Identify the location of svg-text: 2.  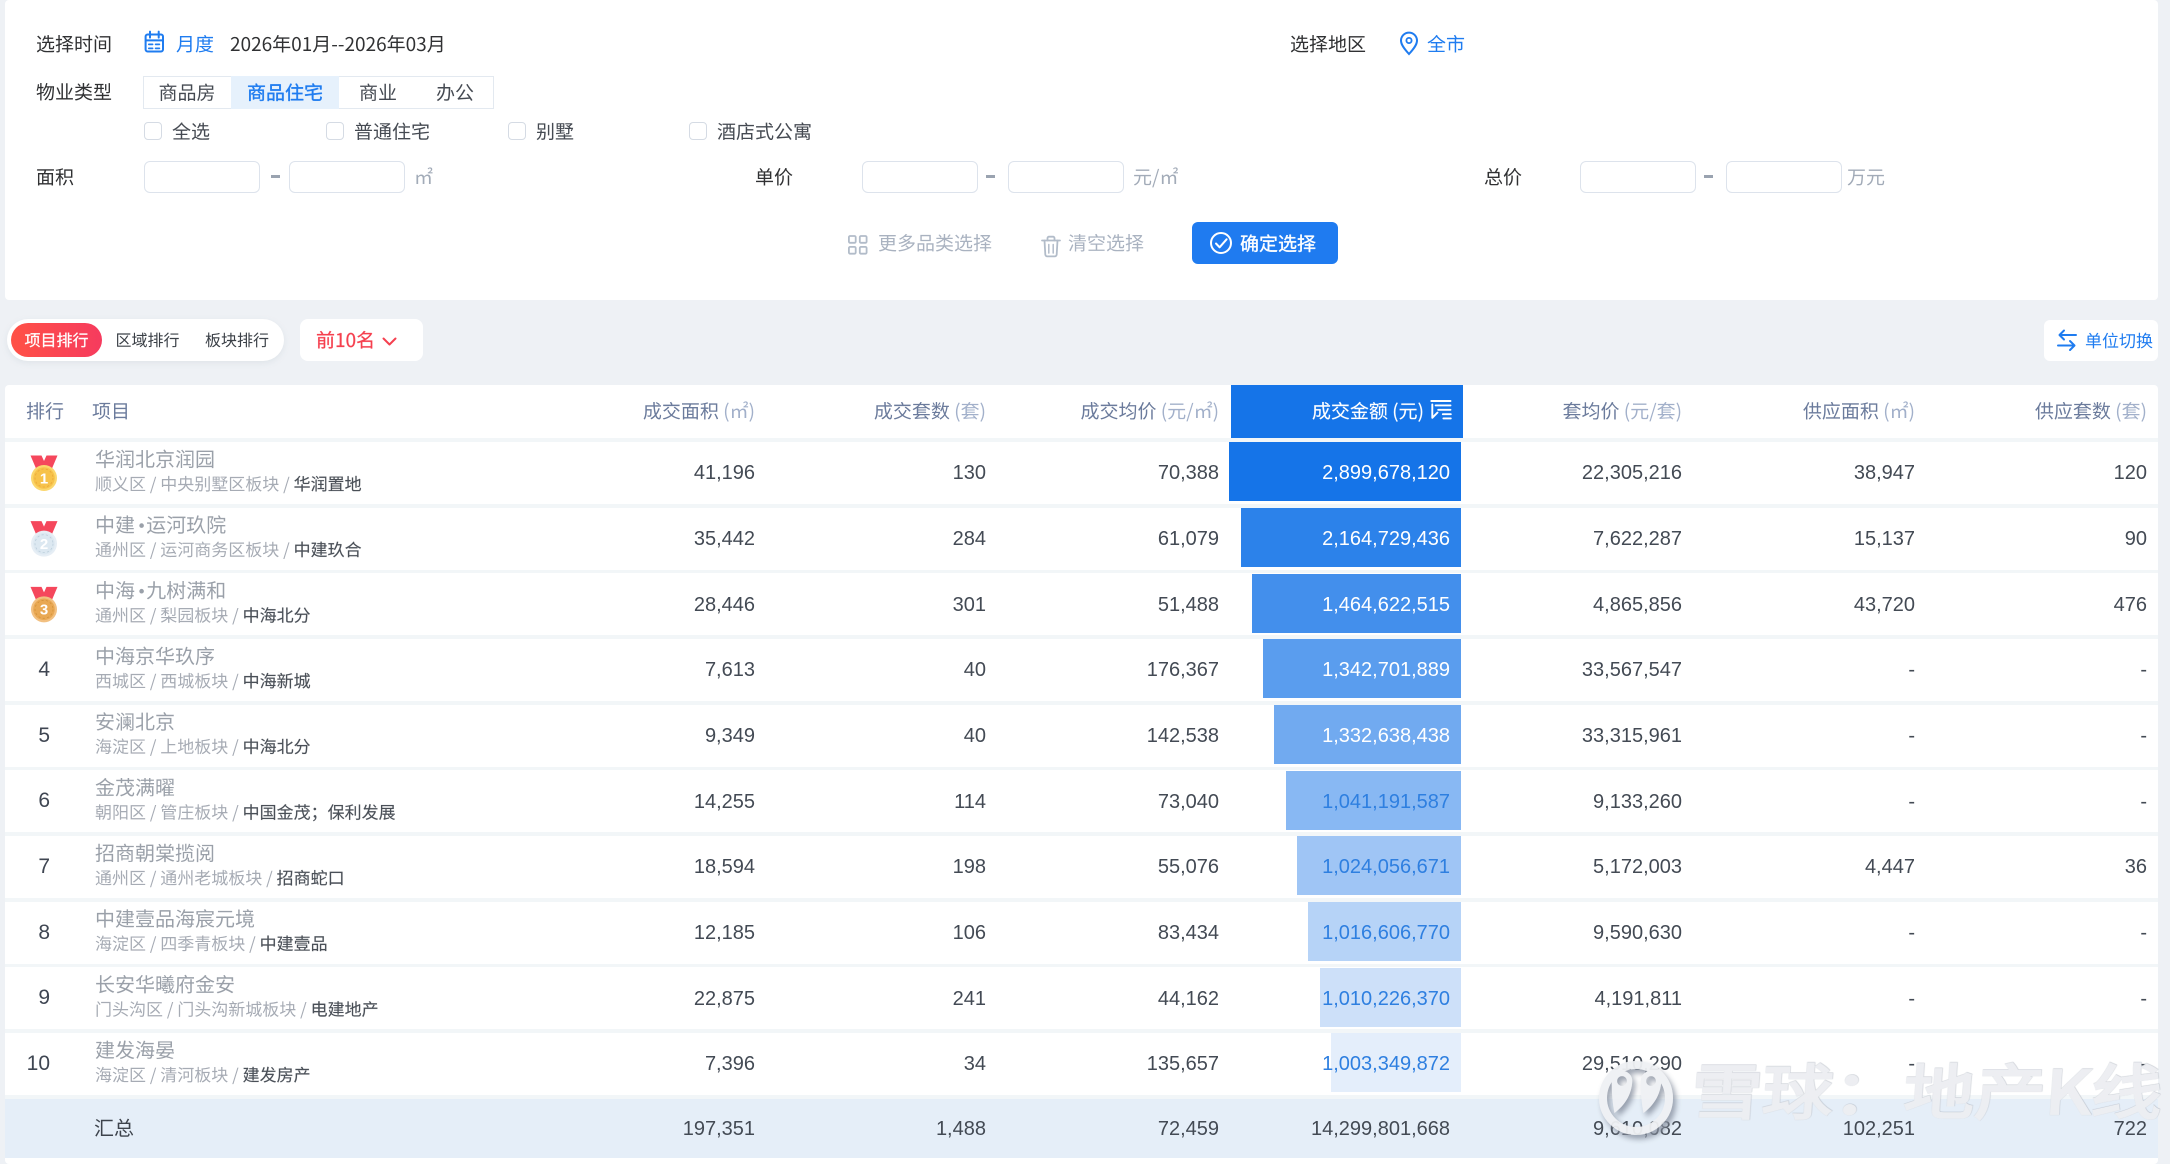
(44, 544).